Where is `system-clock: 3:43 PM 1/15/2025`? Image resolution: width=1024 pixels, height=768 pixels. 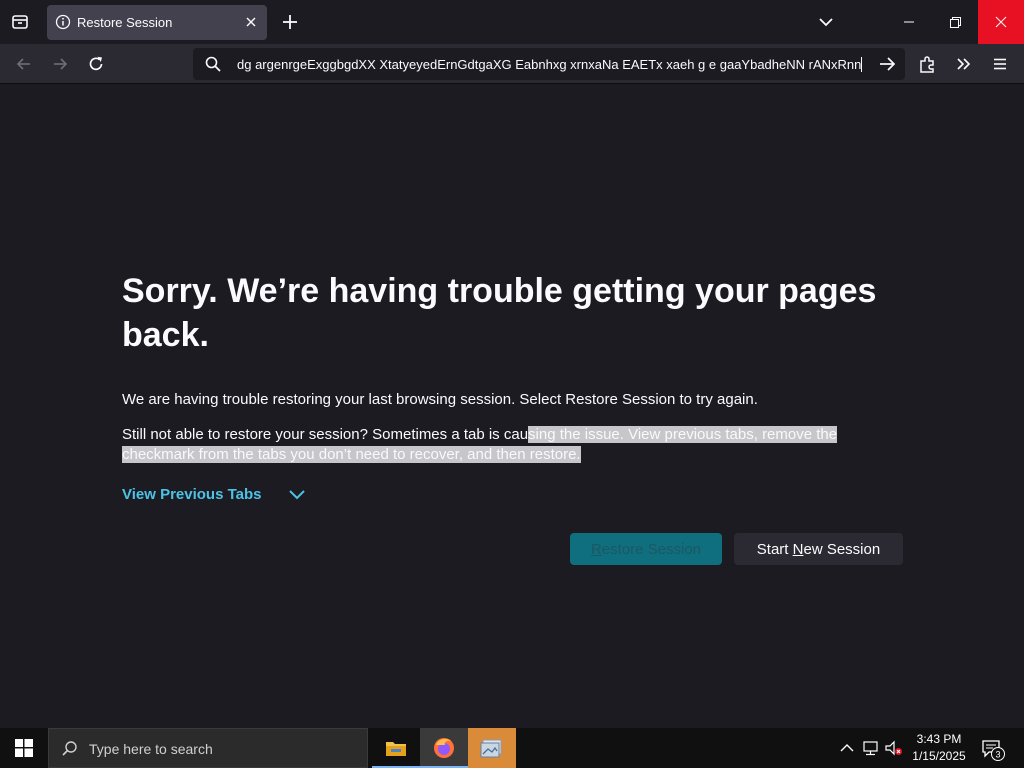
system-clock: 3:43 PM 1/15/2025 is located at coordinates (939, 748).